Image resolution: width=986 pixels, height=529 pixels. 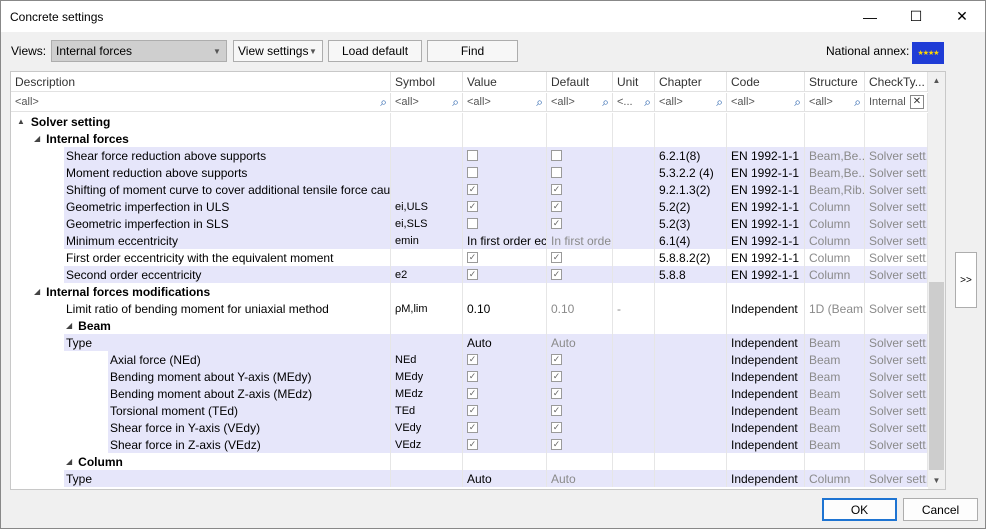 What do you see at coordinates (21, 121) in the screenshot?
I see `expand-toggle-icon: ▲` at bounding box center [21, 121].